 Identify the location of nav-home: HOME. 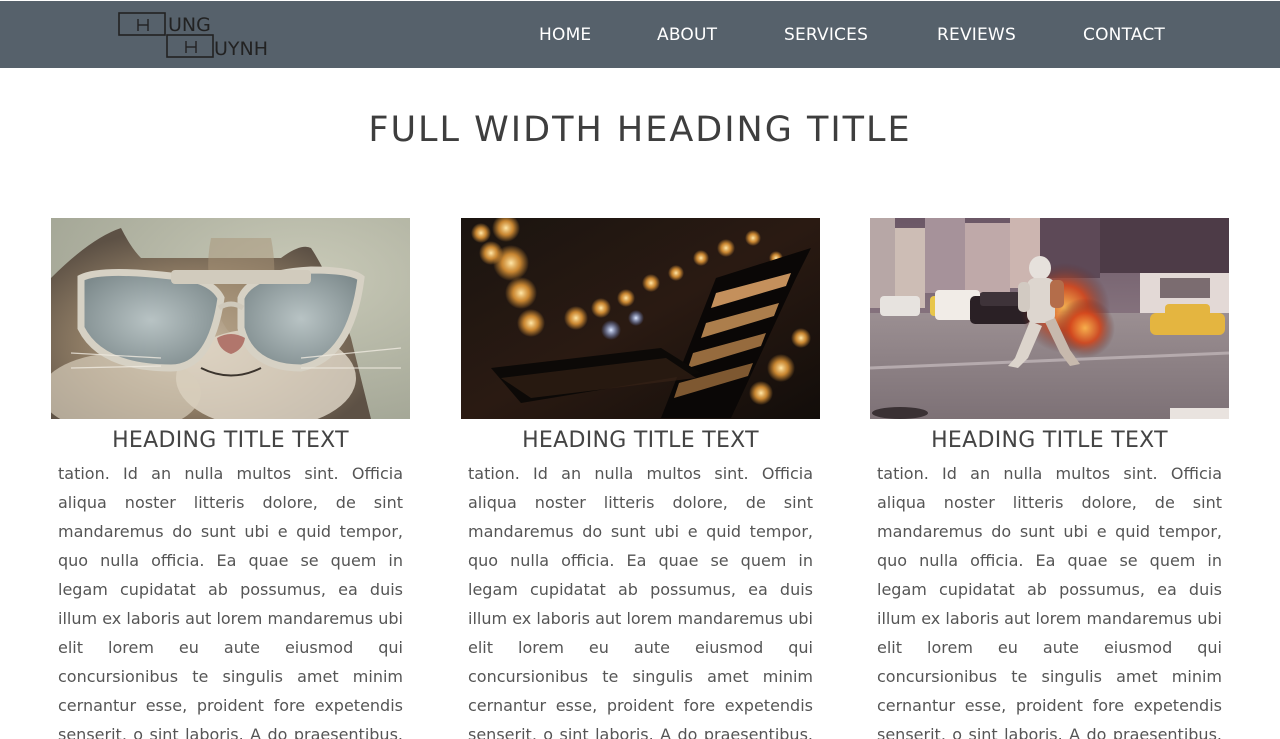
(565, 35).